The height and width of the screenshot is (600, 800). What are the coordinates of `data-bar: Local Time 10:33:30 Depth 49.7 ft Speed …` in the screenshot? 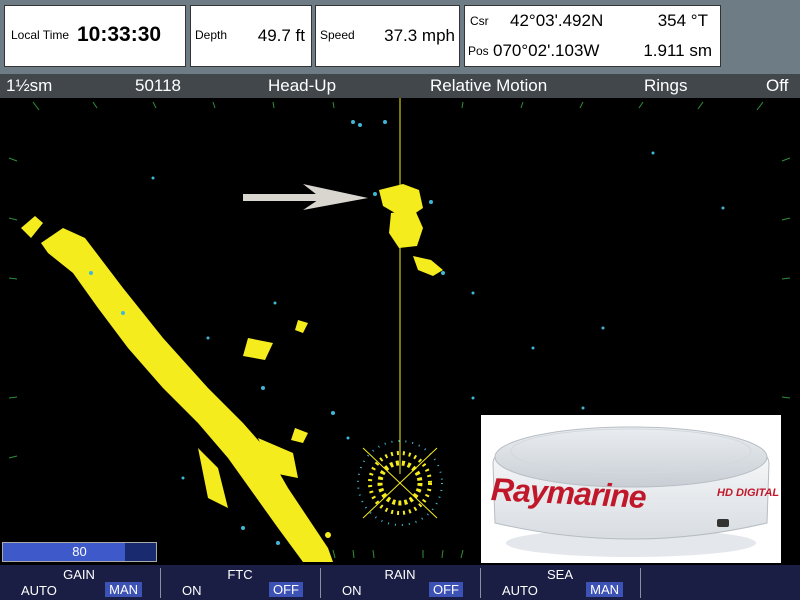 It's located at (400, 37).